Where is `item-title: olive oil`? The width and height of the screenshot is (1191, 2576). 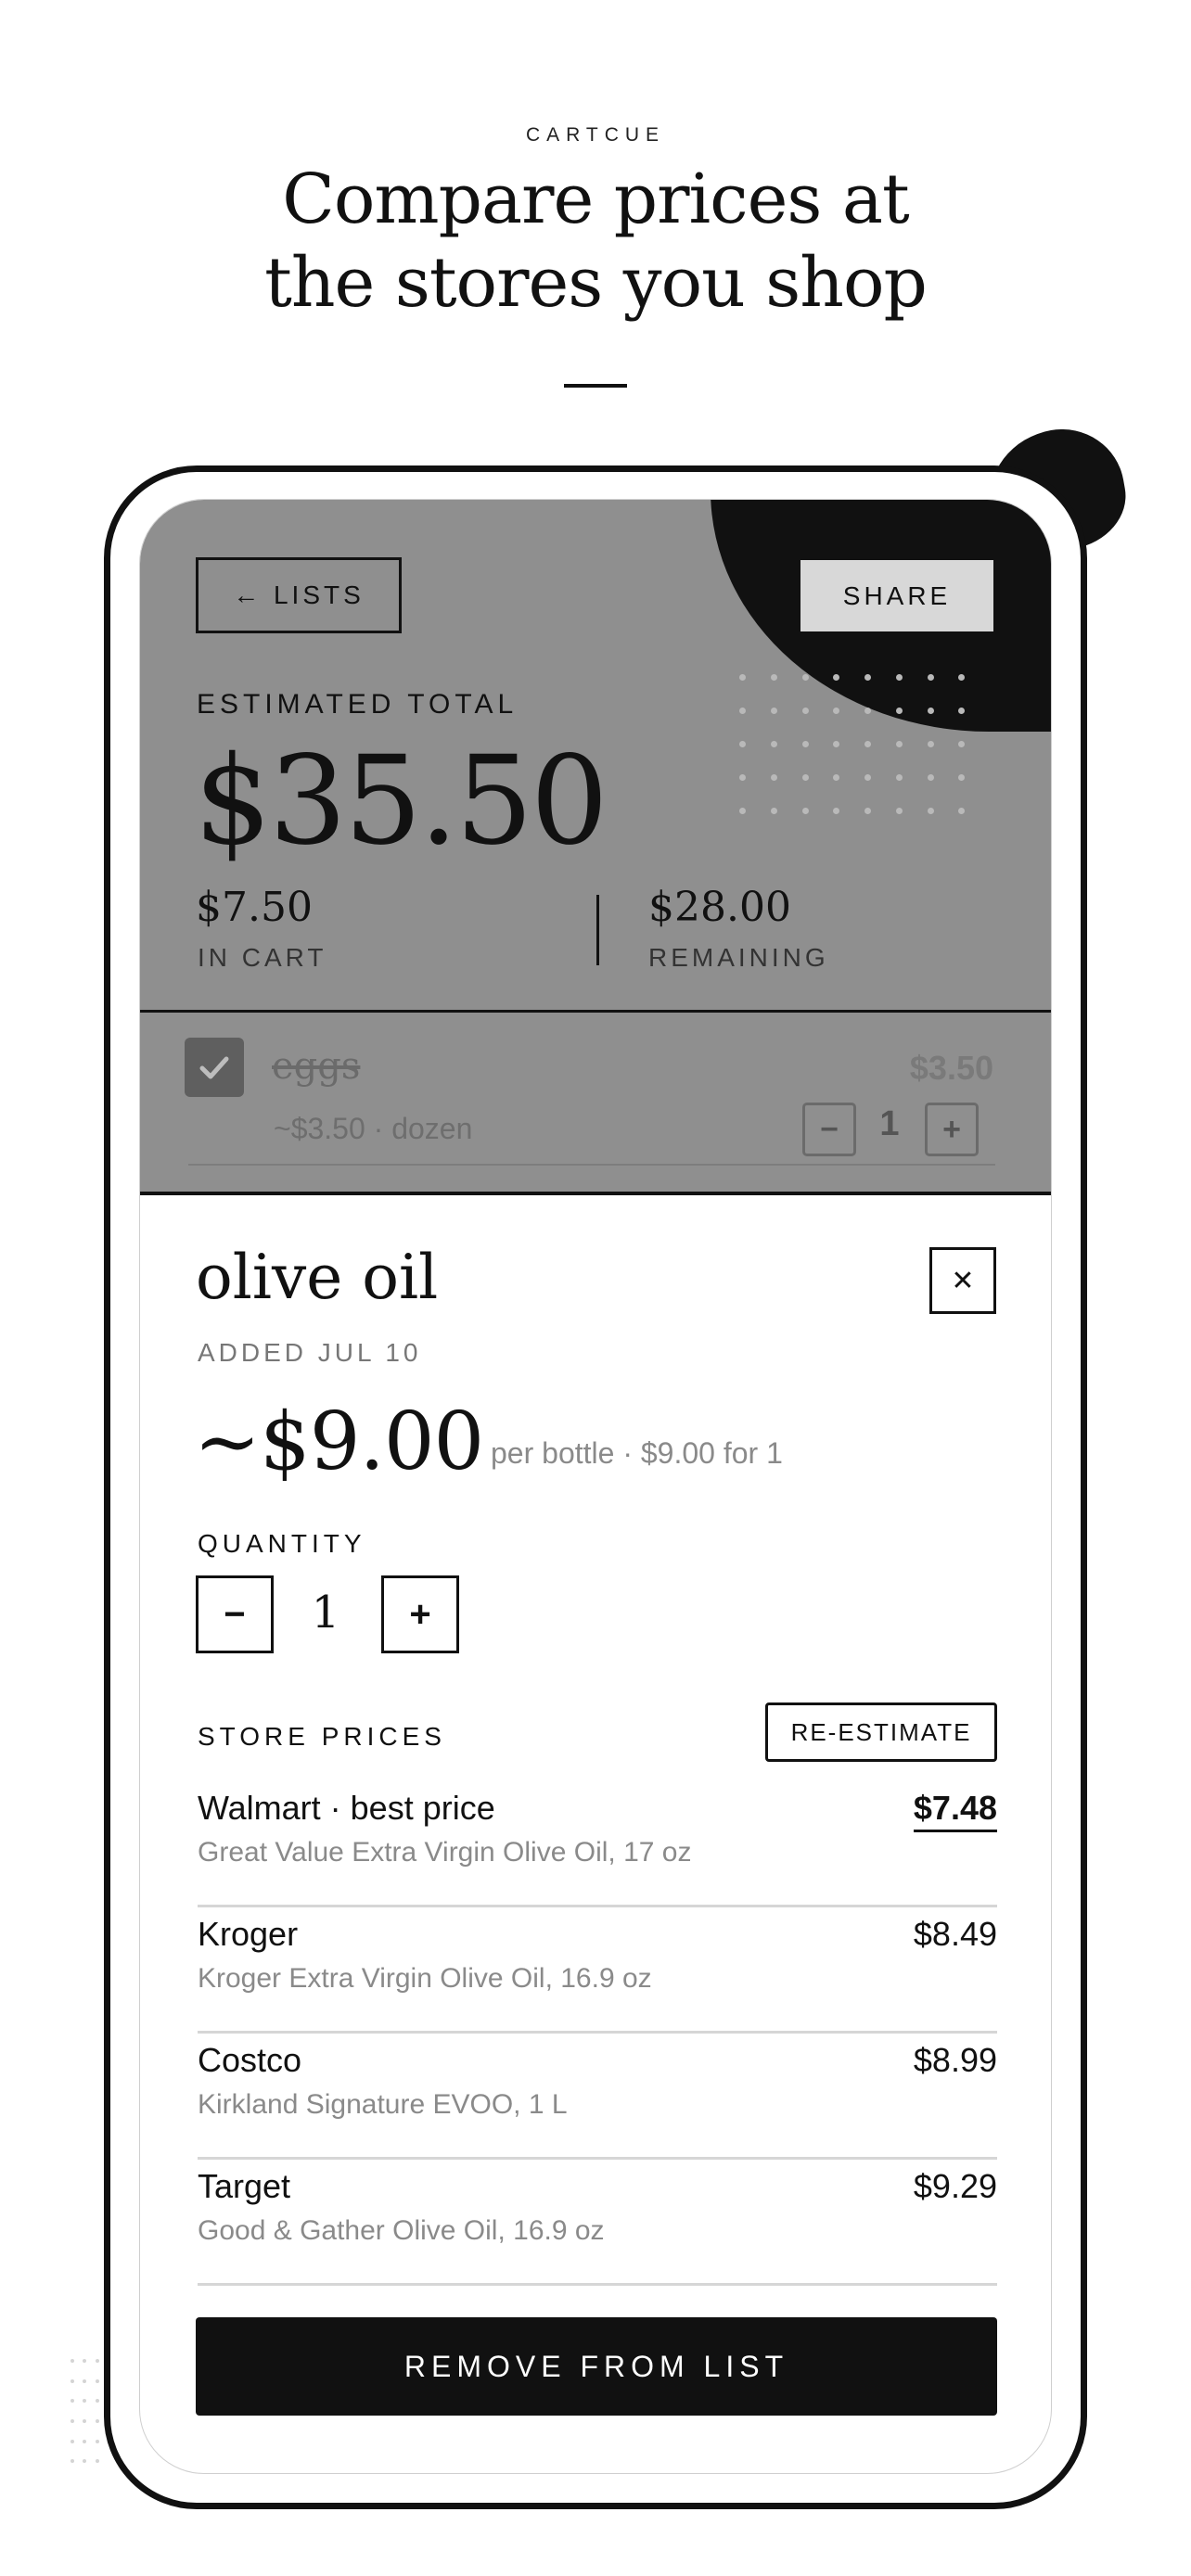 item-title: olive oil is located at coordinates (317, 1277).